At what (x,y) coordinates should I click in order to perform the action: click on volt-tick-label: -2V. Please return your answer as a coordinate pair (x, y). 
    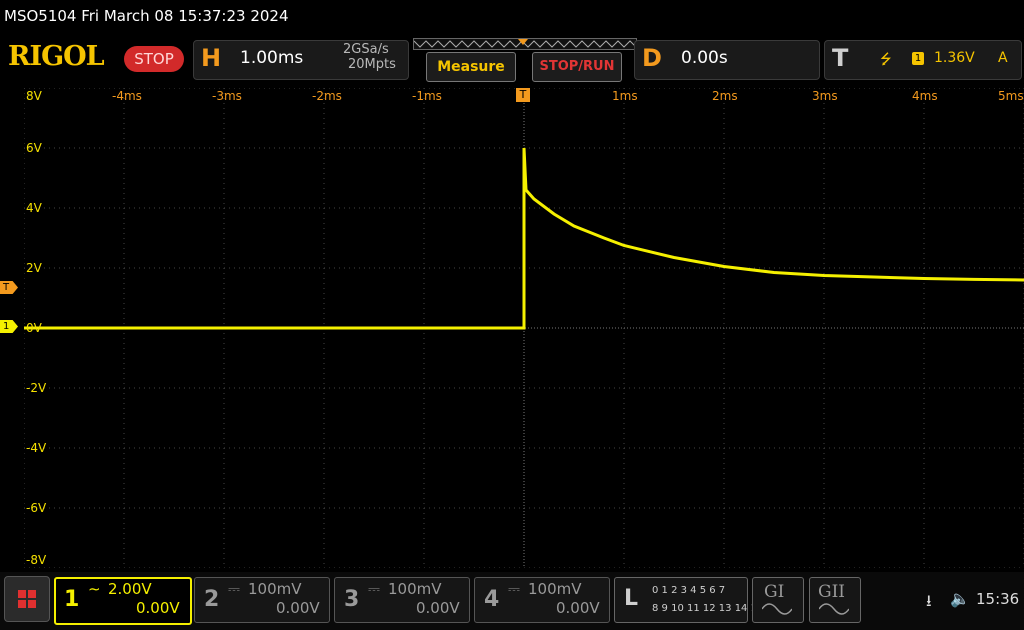
    Looking at the image, I should click on (36, 388).